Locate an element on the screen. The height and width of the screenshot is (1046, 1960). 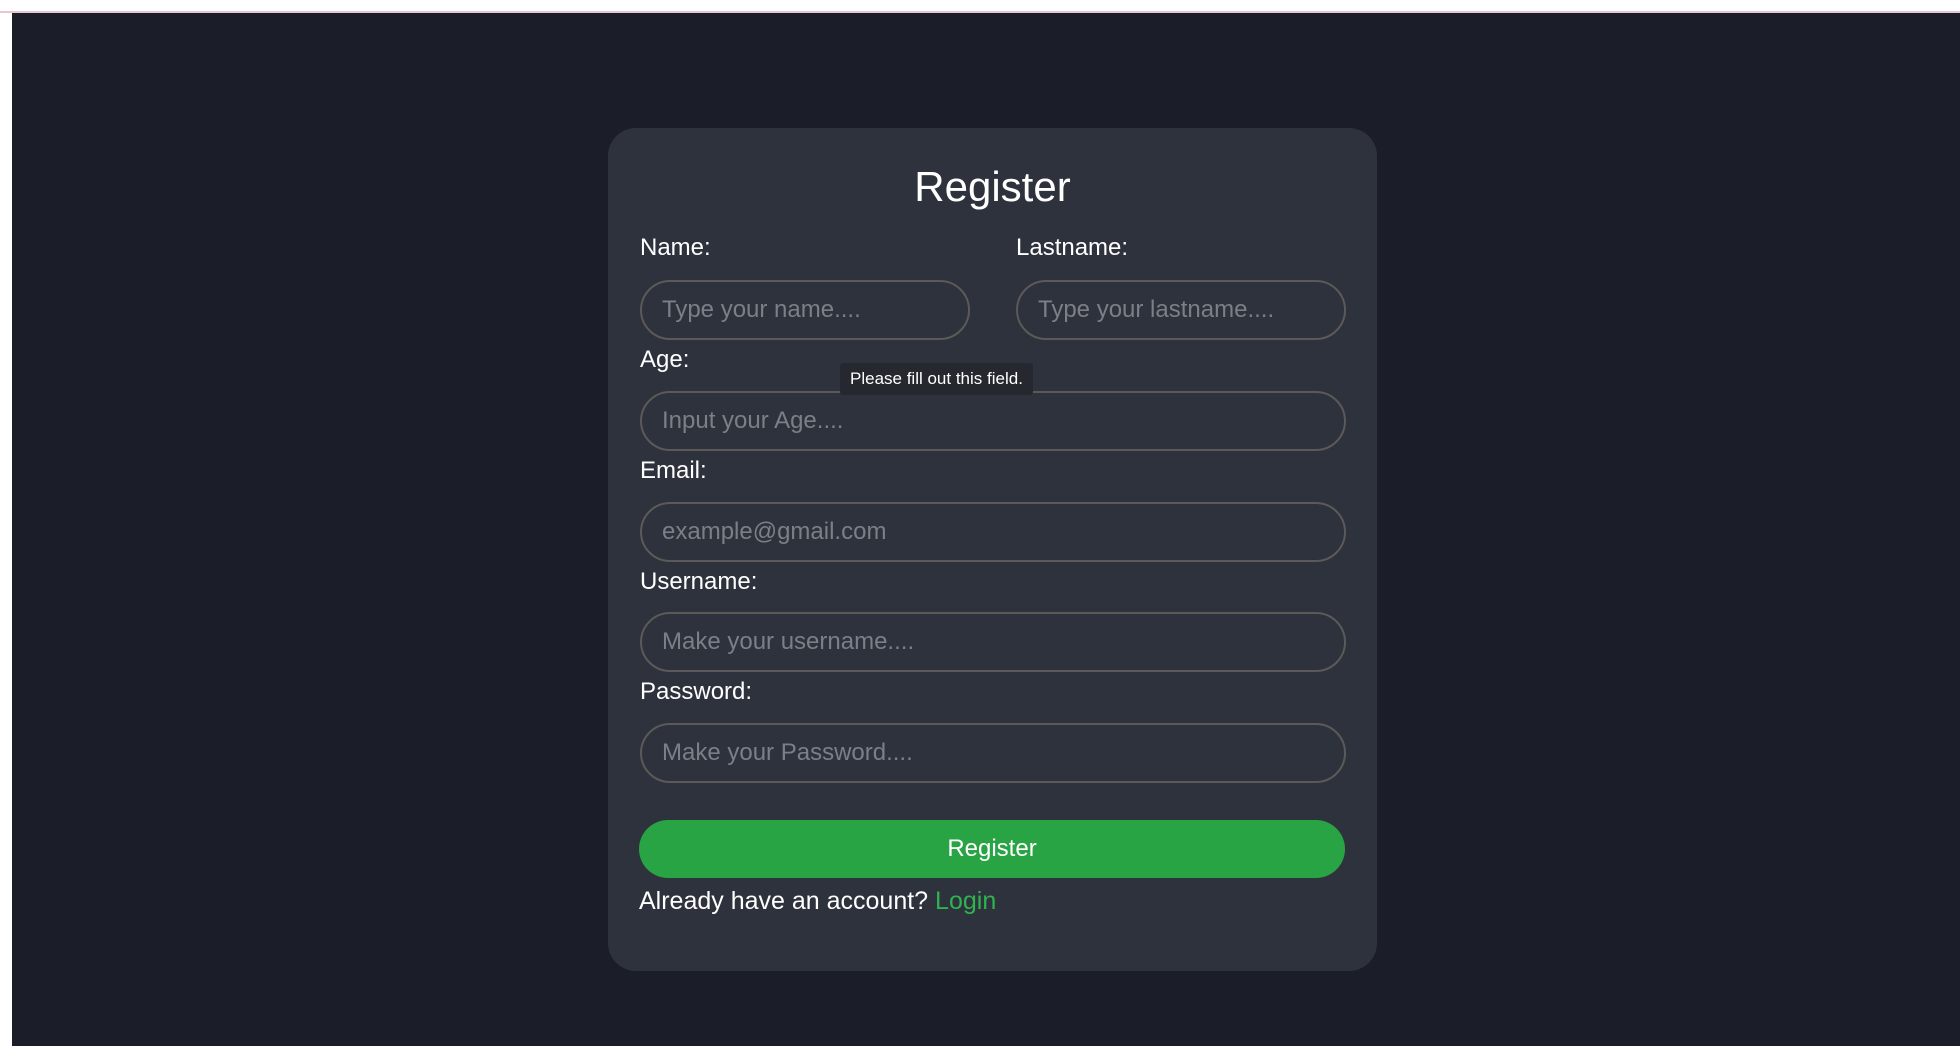
username-label: Username: is located at coordinates (699, 581).